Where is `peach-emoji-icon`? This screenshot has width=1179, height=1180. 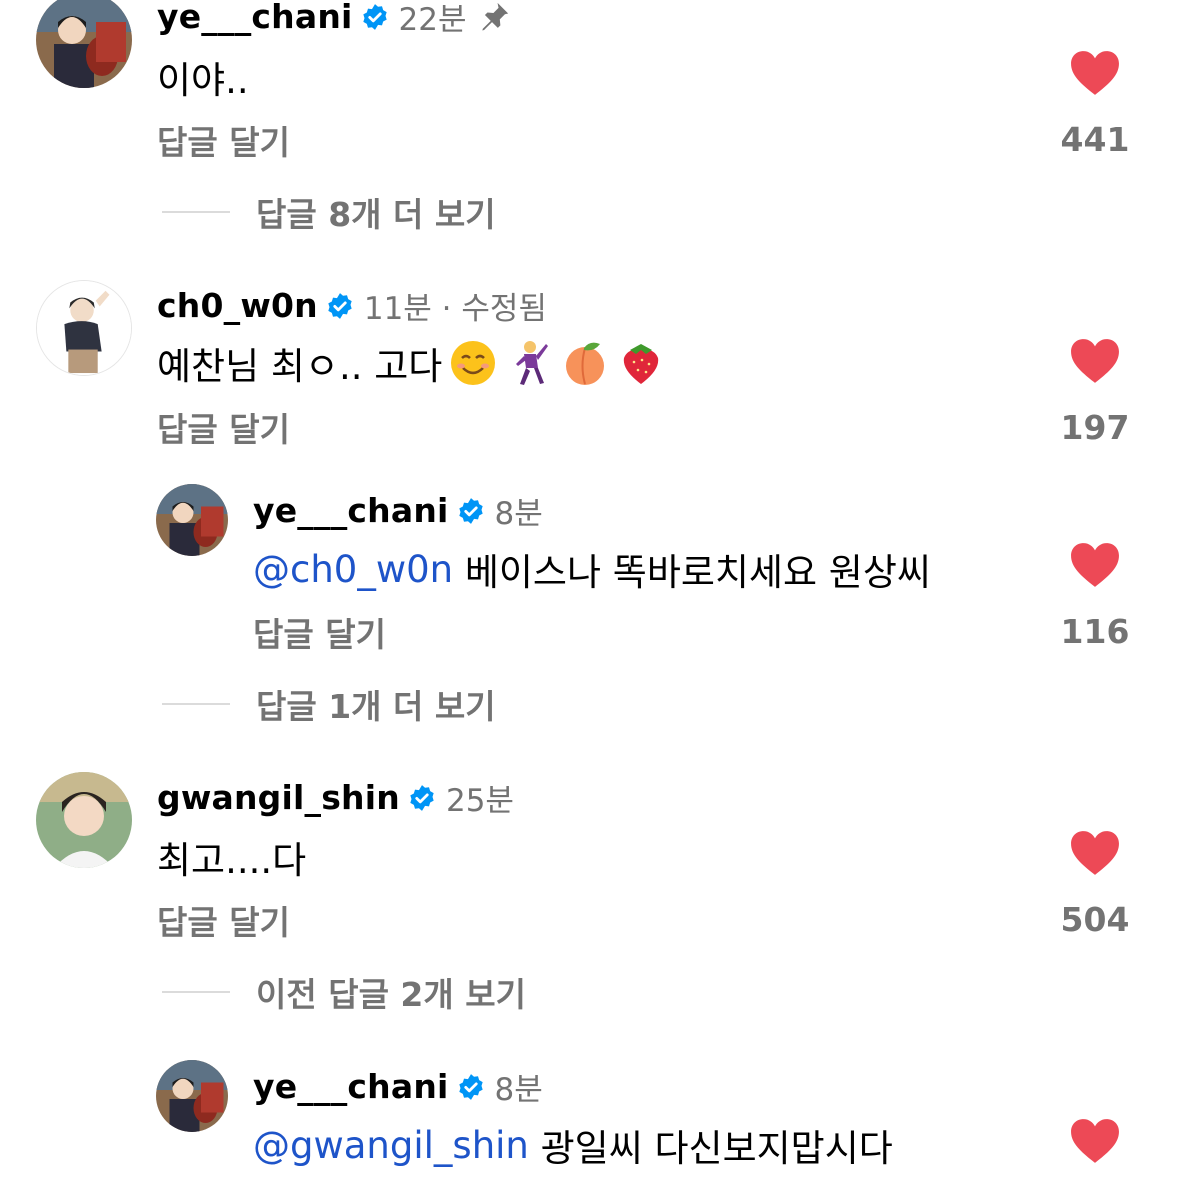 peach-emoji-icon is located at coordinates (585, 363).